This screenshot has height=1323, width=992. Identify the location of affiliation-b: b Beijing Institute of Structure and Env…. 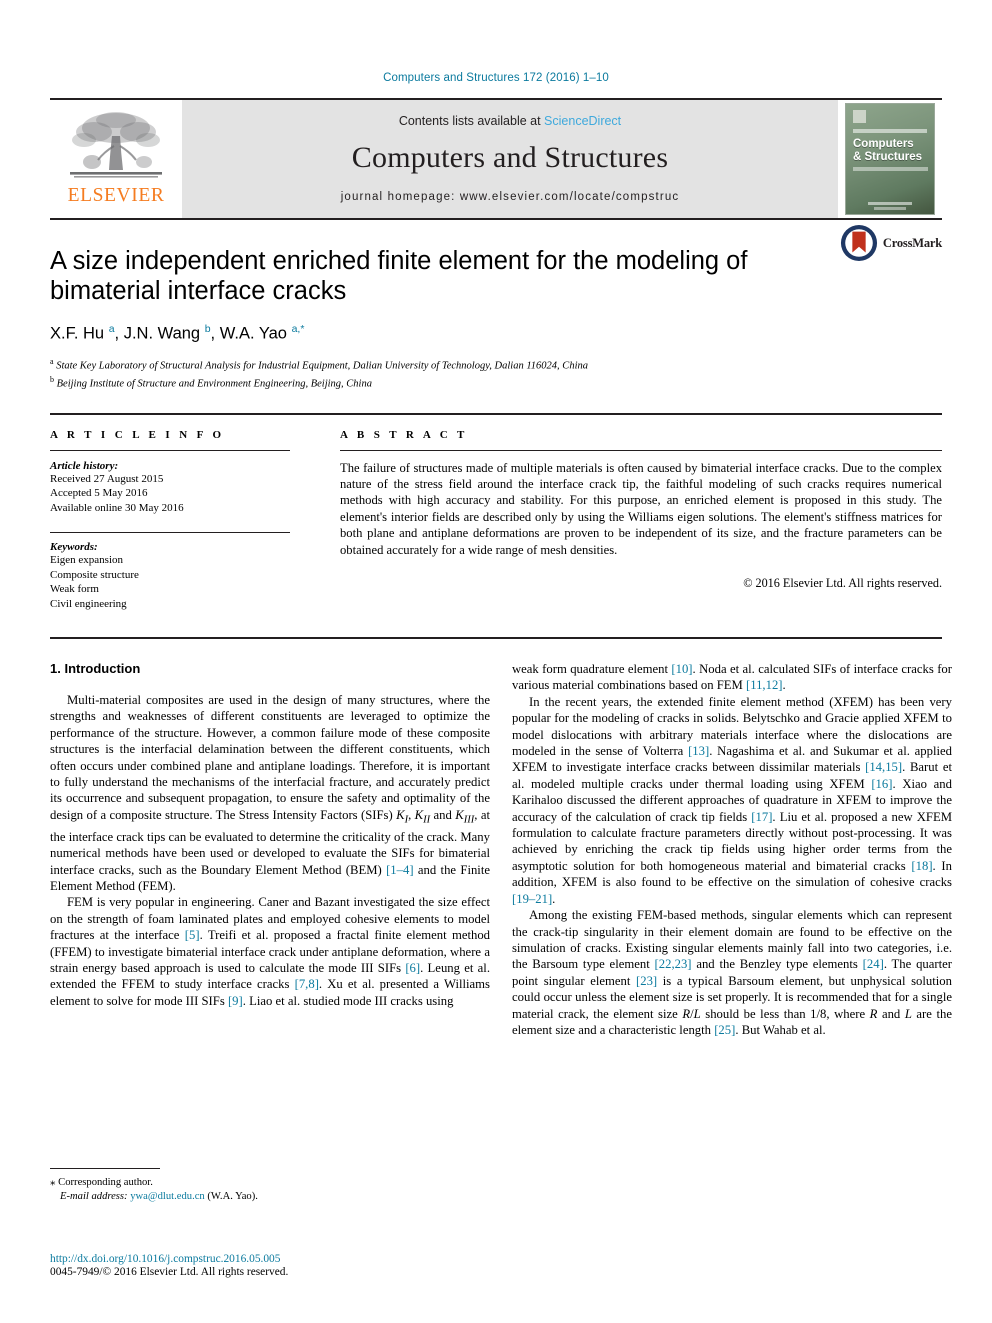
(211, 382).